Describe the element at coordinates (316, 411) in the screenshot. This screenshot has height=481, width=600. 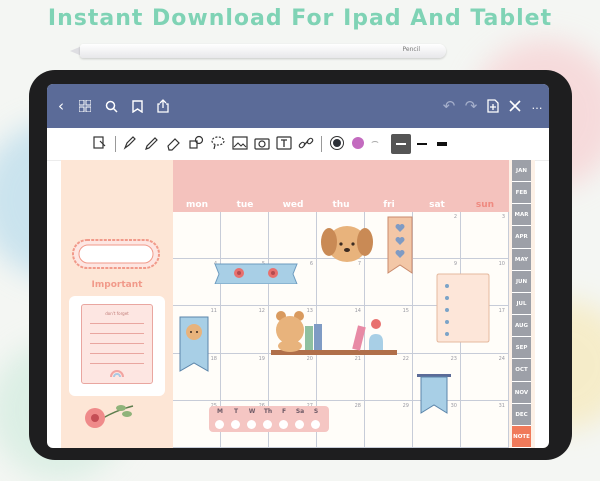
I see `habit-day-label: S` at that location.